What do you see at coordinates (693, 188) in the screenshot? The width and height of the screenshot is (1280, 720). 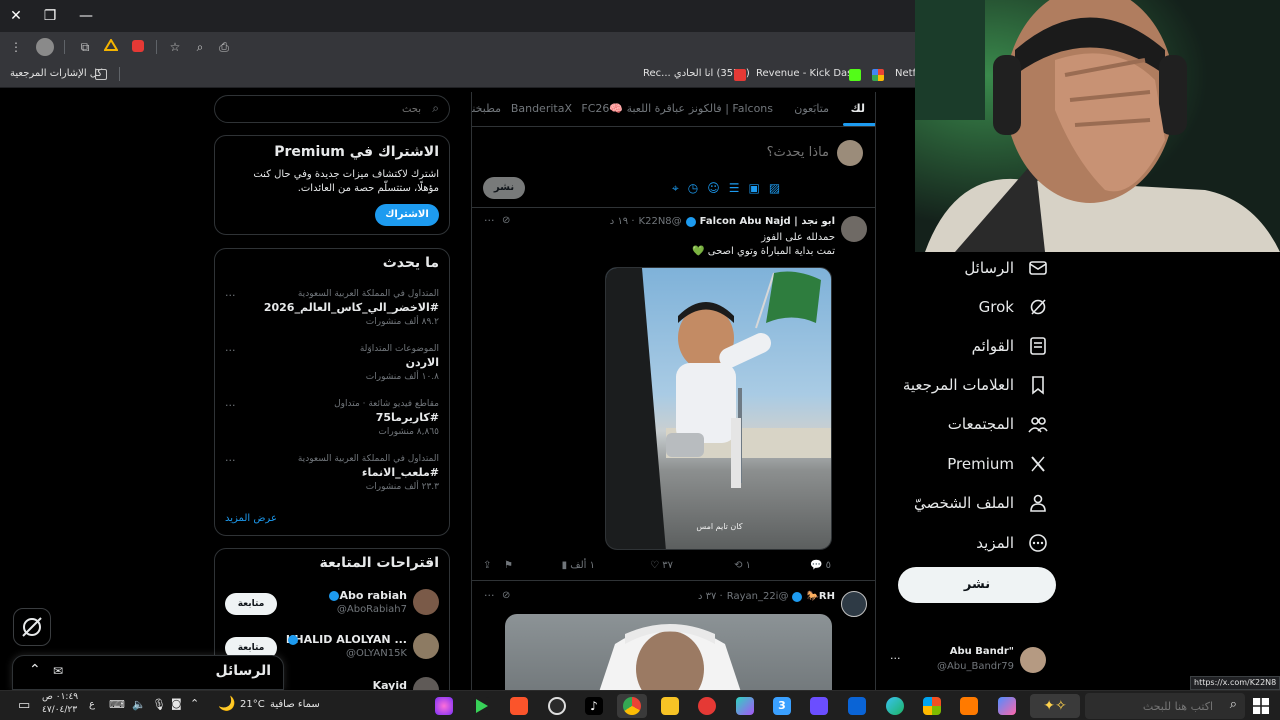 I see `schedule-icon: ◷` at bounding box center [693, 188].